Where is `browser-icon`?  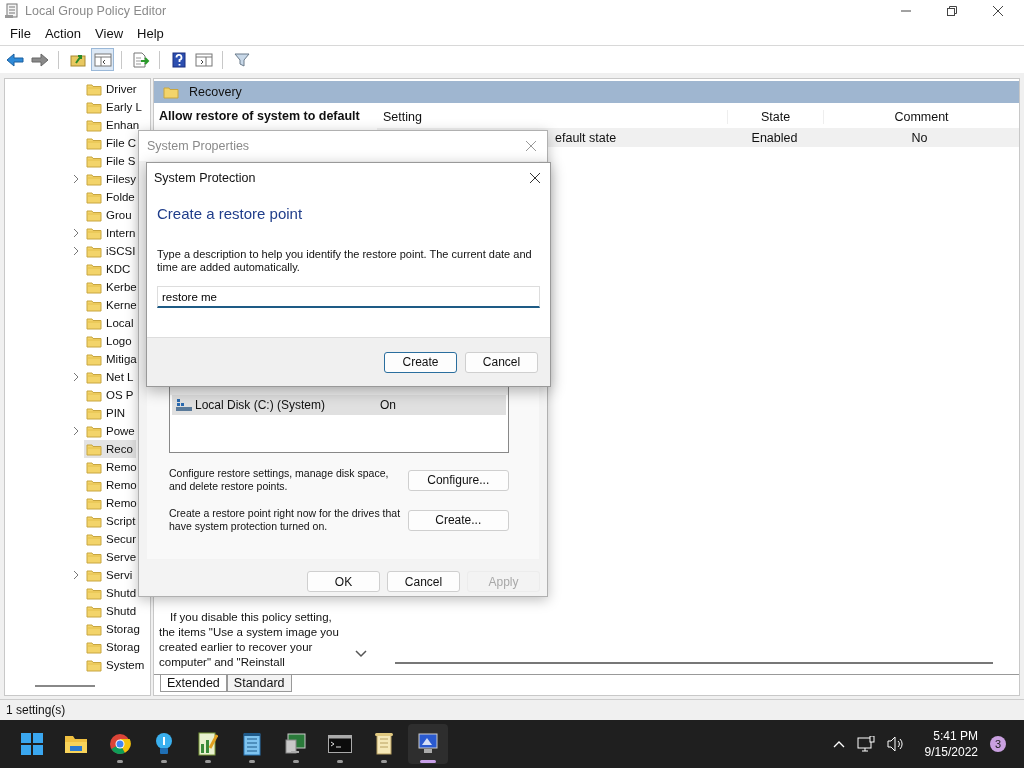
browser-icon is located at coordinates (120, 744).